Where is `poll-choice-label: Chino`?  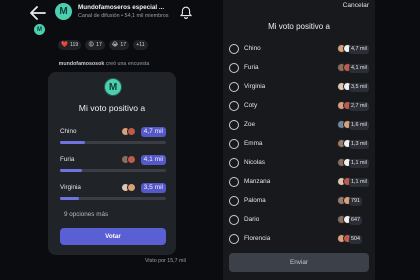
poll-choice-label: Chino is located at coordinates (252, 48).